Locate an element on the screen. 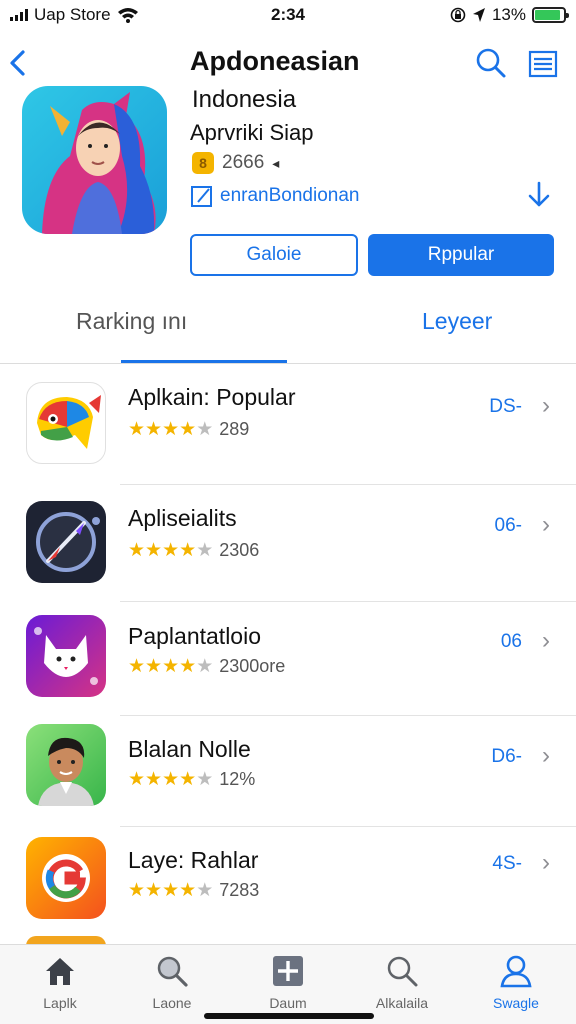 Image resolution: width=576 pixels, height=1024 pixels. tab-home: Laplk is located at coordinates (60, 982).